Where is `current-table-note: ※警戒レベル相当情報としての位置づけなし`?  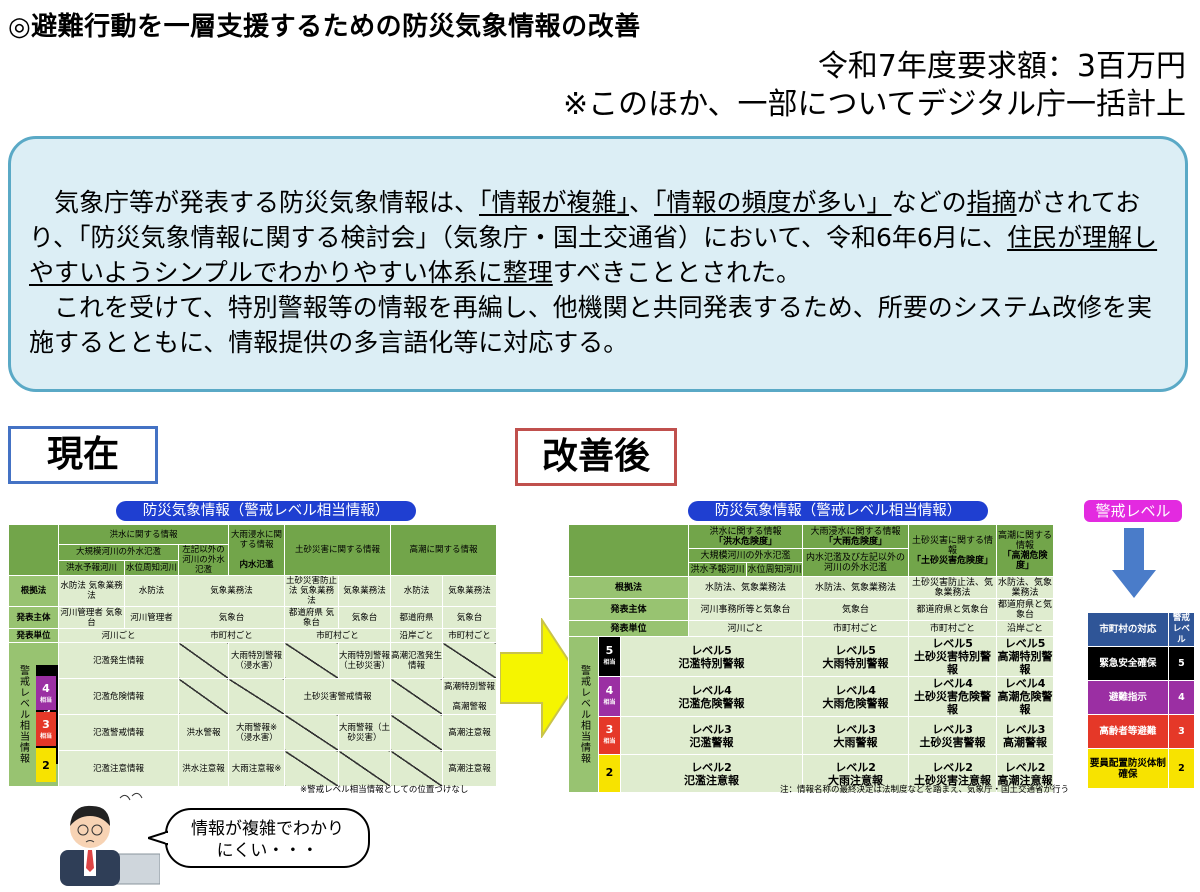
current-table-note: ※警戒レベル相当情報としての位置づけなし is located at coordinates (384, 790).